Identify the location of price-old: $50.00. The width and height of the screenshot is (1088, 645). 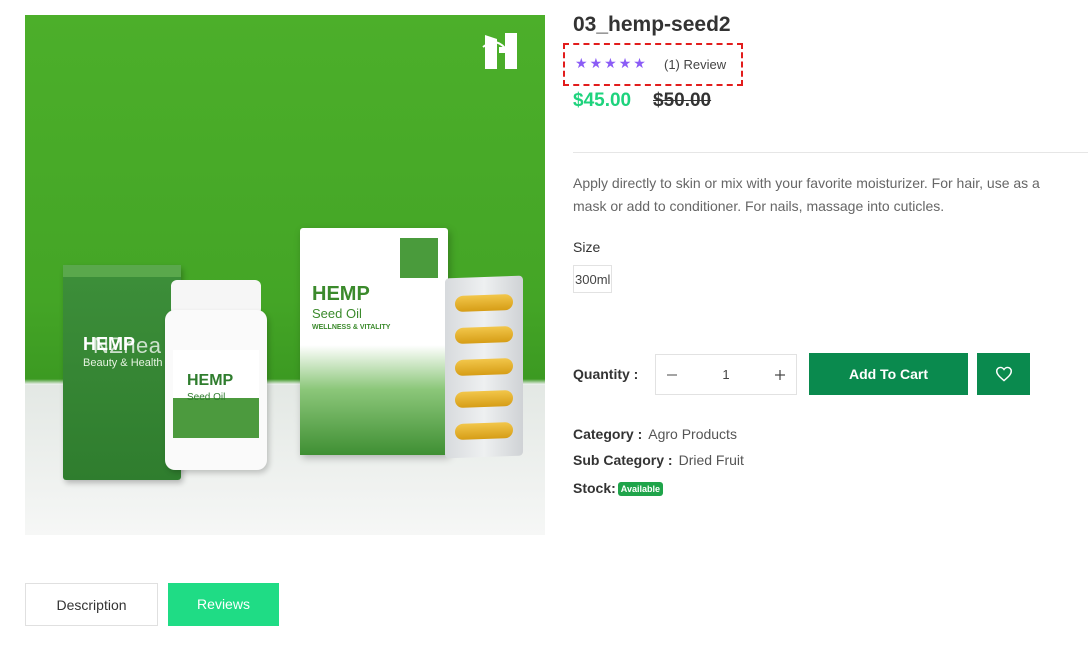
(682, 100).